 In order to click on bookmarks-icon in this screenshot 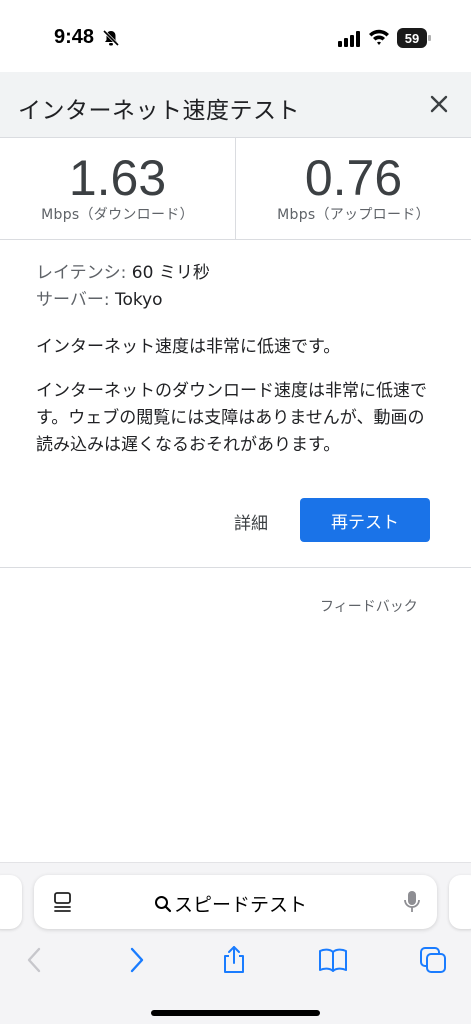, I will do `click(333, 960)`.